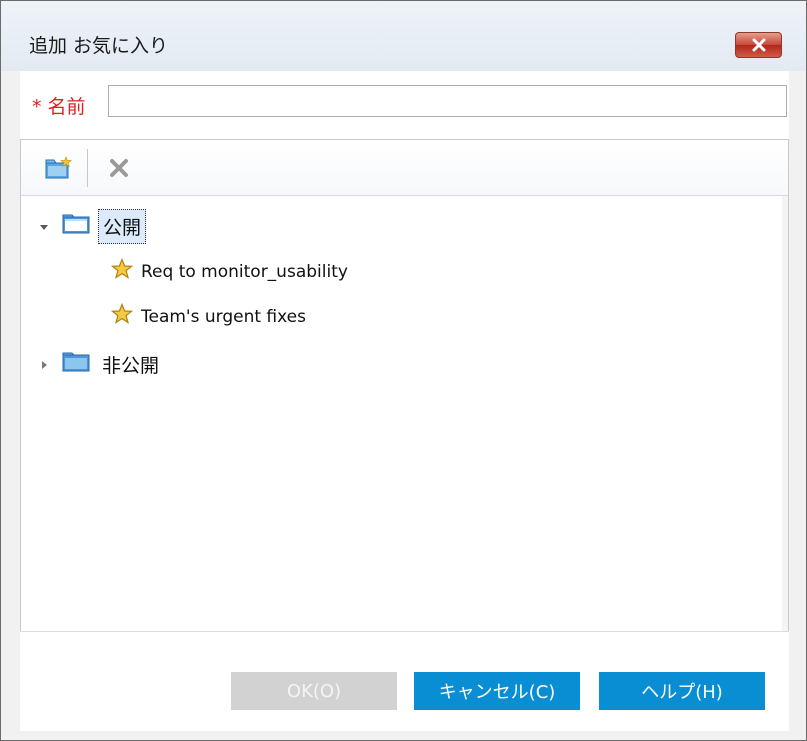 This screenshot has width=807, height=741. Describe the element at coordinates (44, 365) in the screenshot. I see `expand-arrow-right-icon` at that location.